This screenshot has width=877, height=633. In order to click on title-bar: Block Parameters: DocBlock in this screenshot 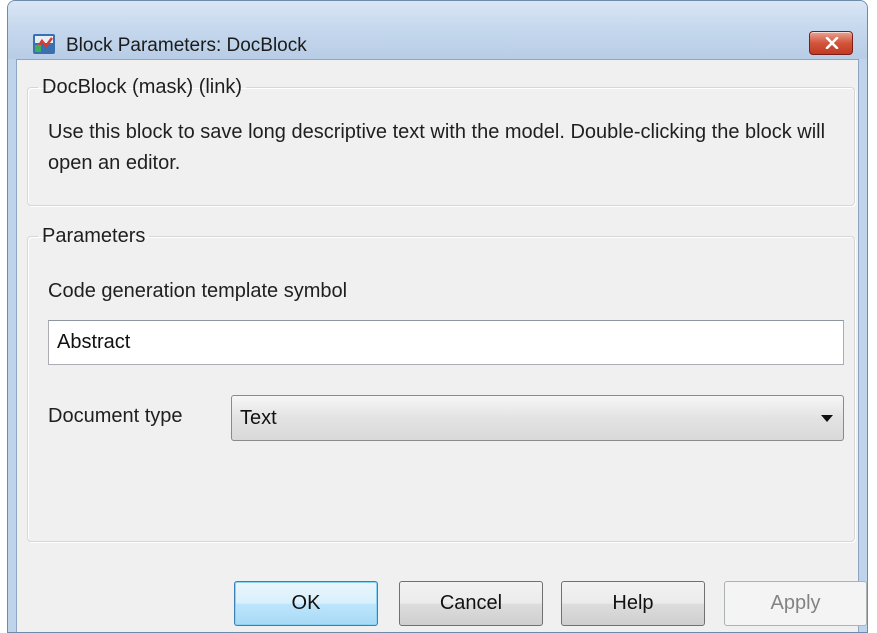, I will do `click(437, 30)`.